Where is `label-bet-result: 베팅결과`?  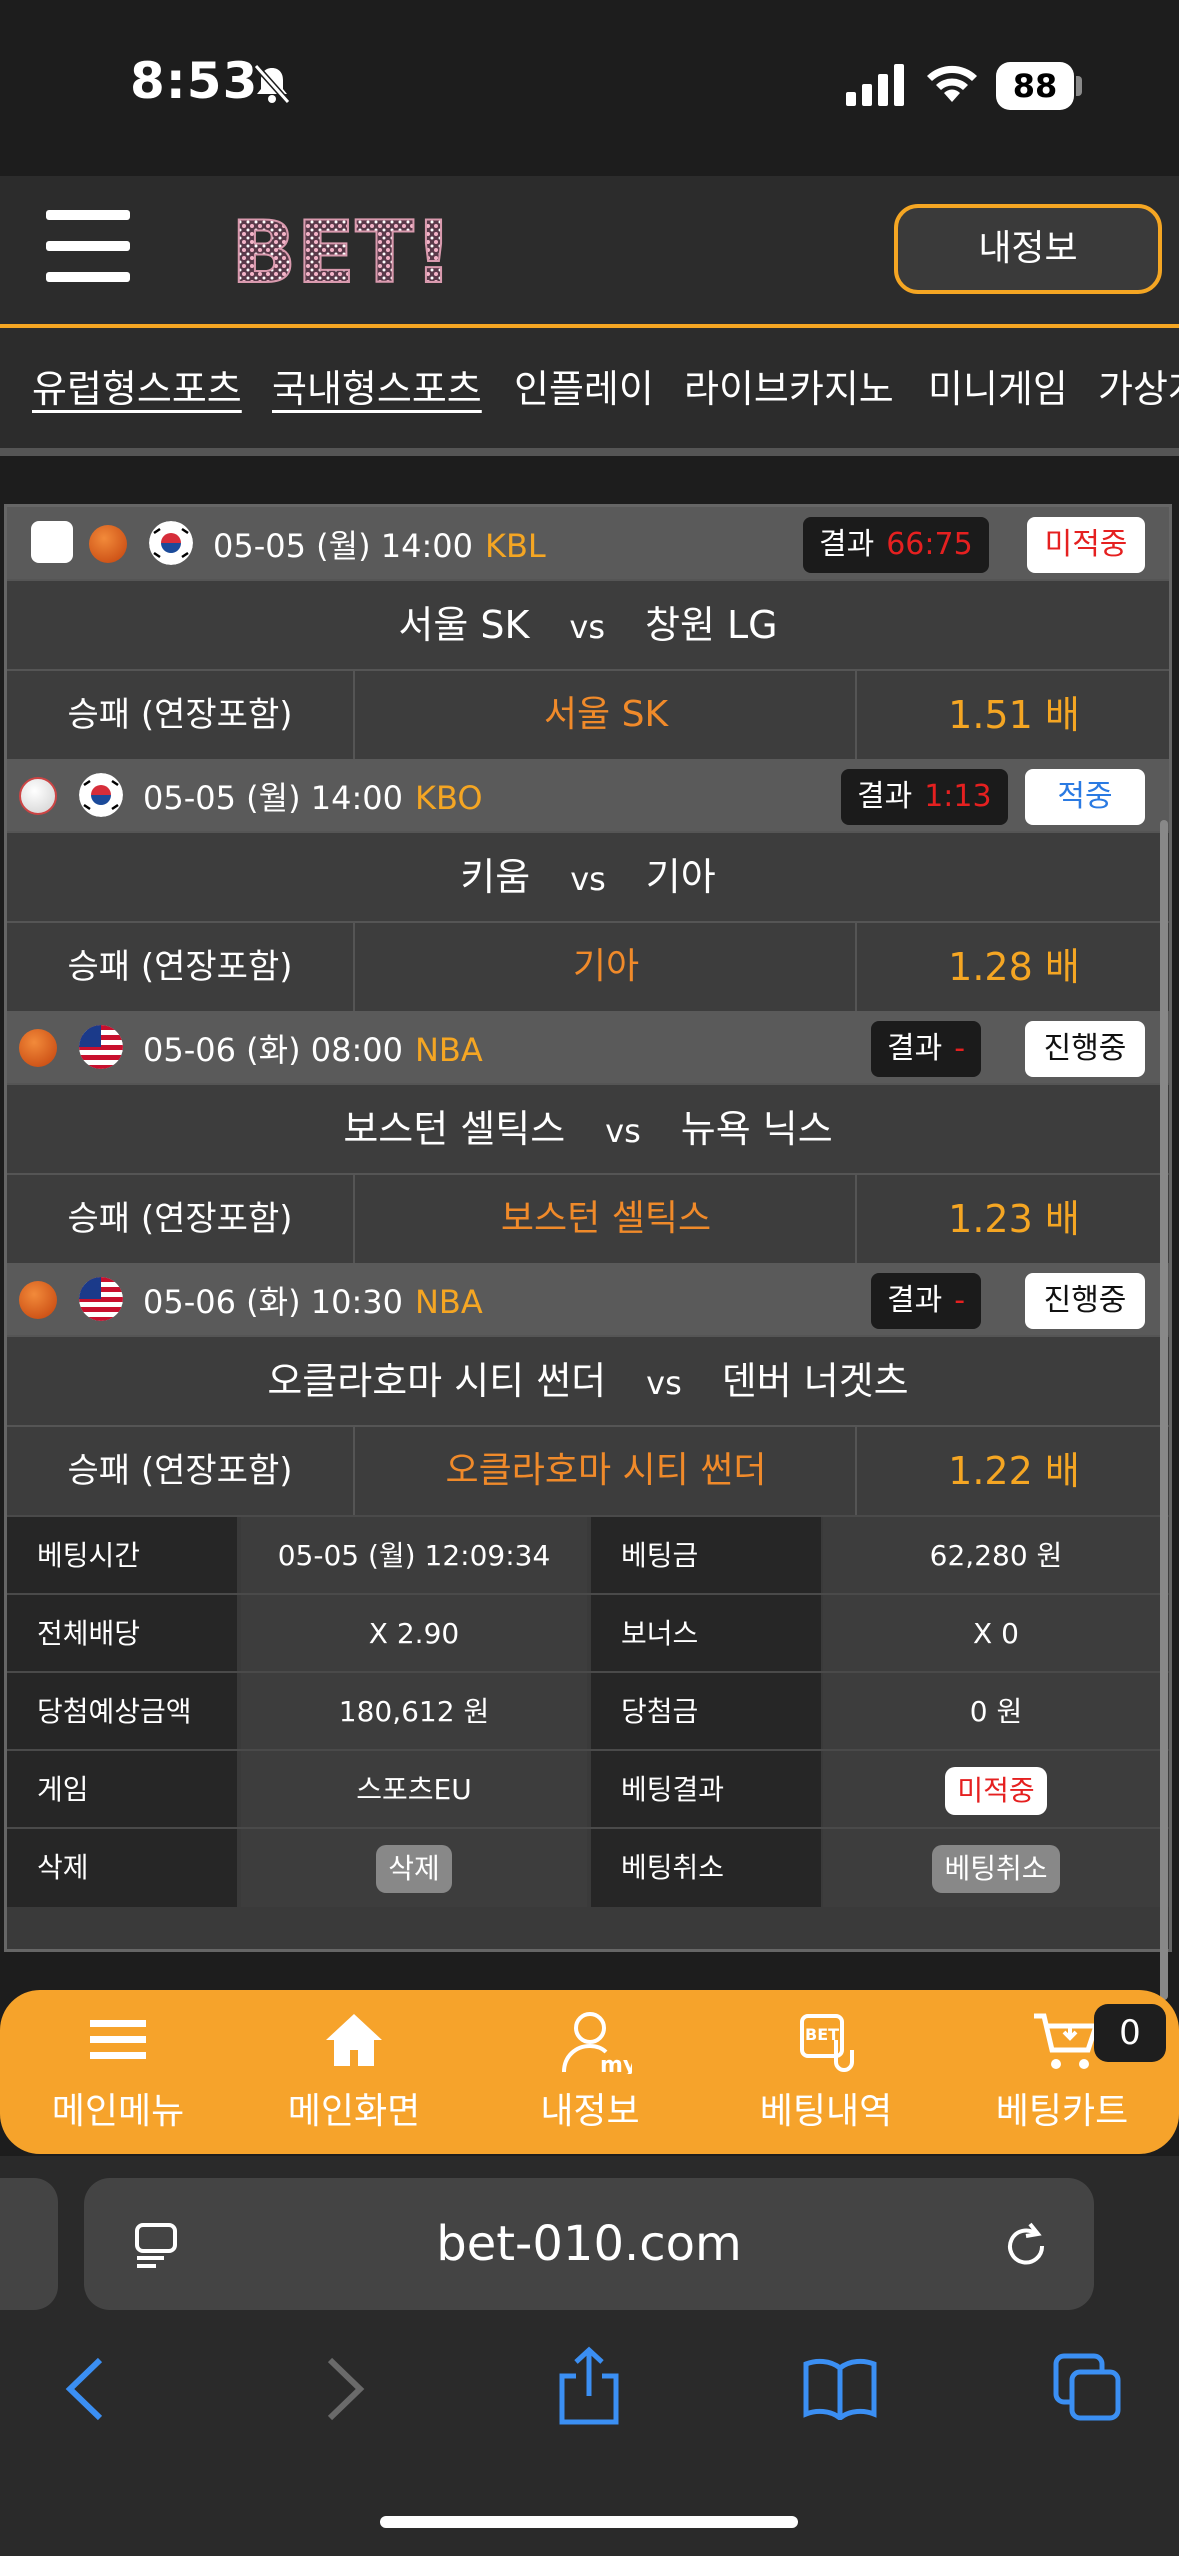 label-bet-result: 베팅결과 is located at coordinates (706, 1790).